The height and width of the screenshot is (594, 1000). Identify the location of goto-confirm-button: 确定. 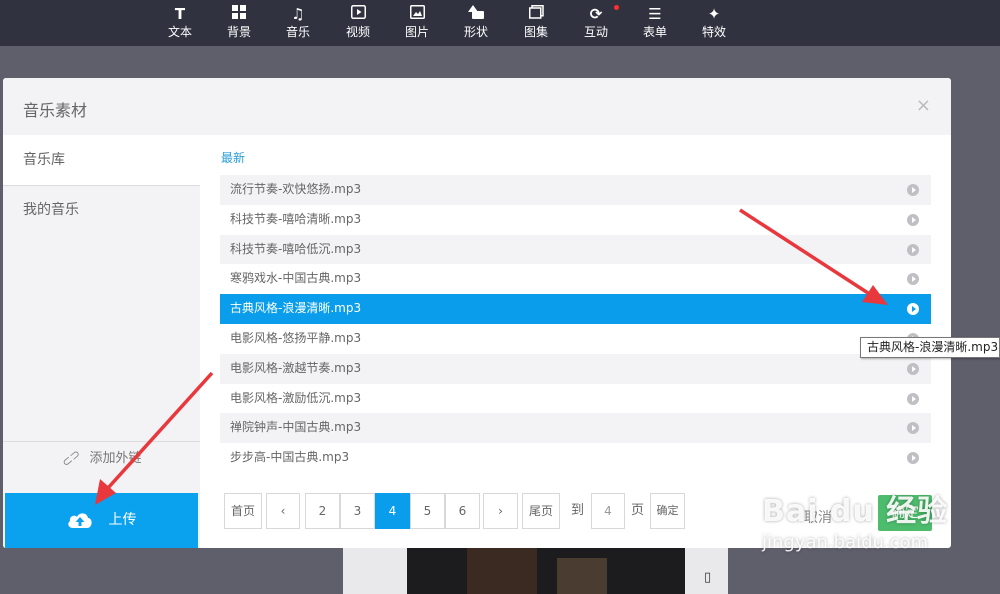
(667, 511).